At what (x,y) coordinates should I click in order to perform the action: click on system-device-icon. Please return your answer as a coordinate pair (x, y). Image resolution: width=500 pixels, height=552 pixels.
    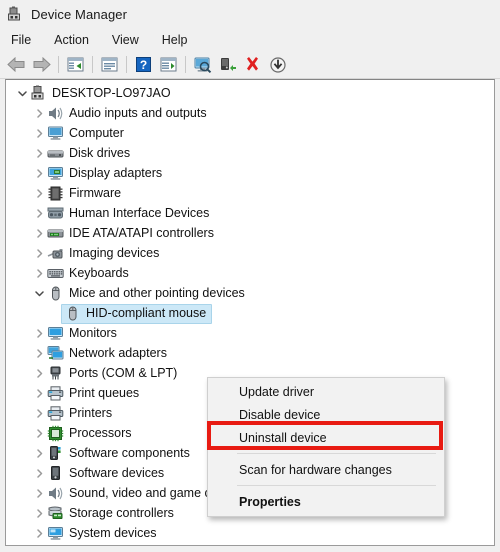
    Looking at the image, I should click on (55, 533).